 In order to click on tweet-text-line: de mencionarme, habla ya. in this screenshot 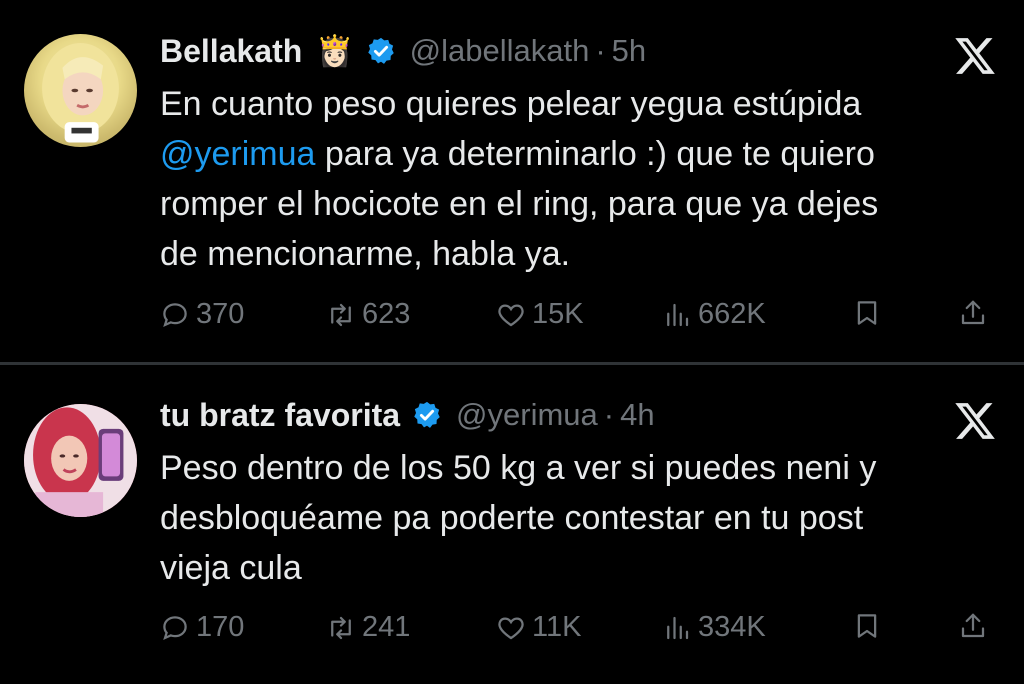, I will do `click(365, 254)`.